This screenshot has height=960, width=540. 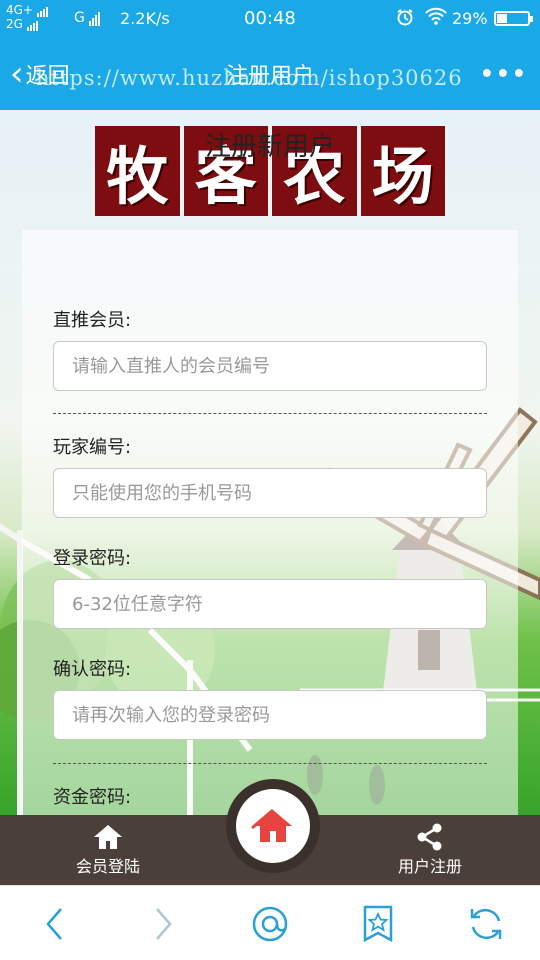 I want to click on member-login-label: 会员登陆, so click(x=107, y=866).